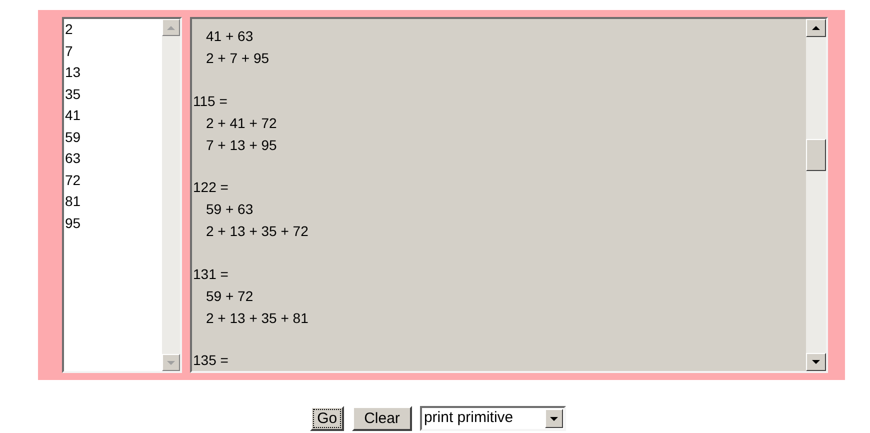  Describe the element at coordinates (210, 360) in the screenshot. I see `sum-total: 135 =` at that location.